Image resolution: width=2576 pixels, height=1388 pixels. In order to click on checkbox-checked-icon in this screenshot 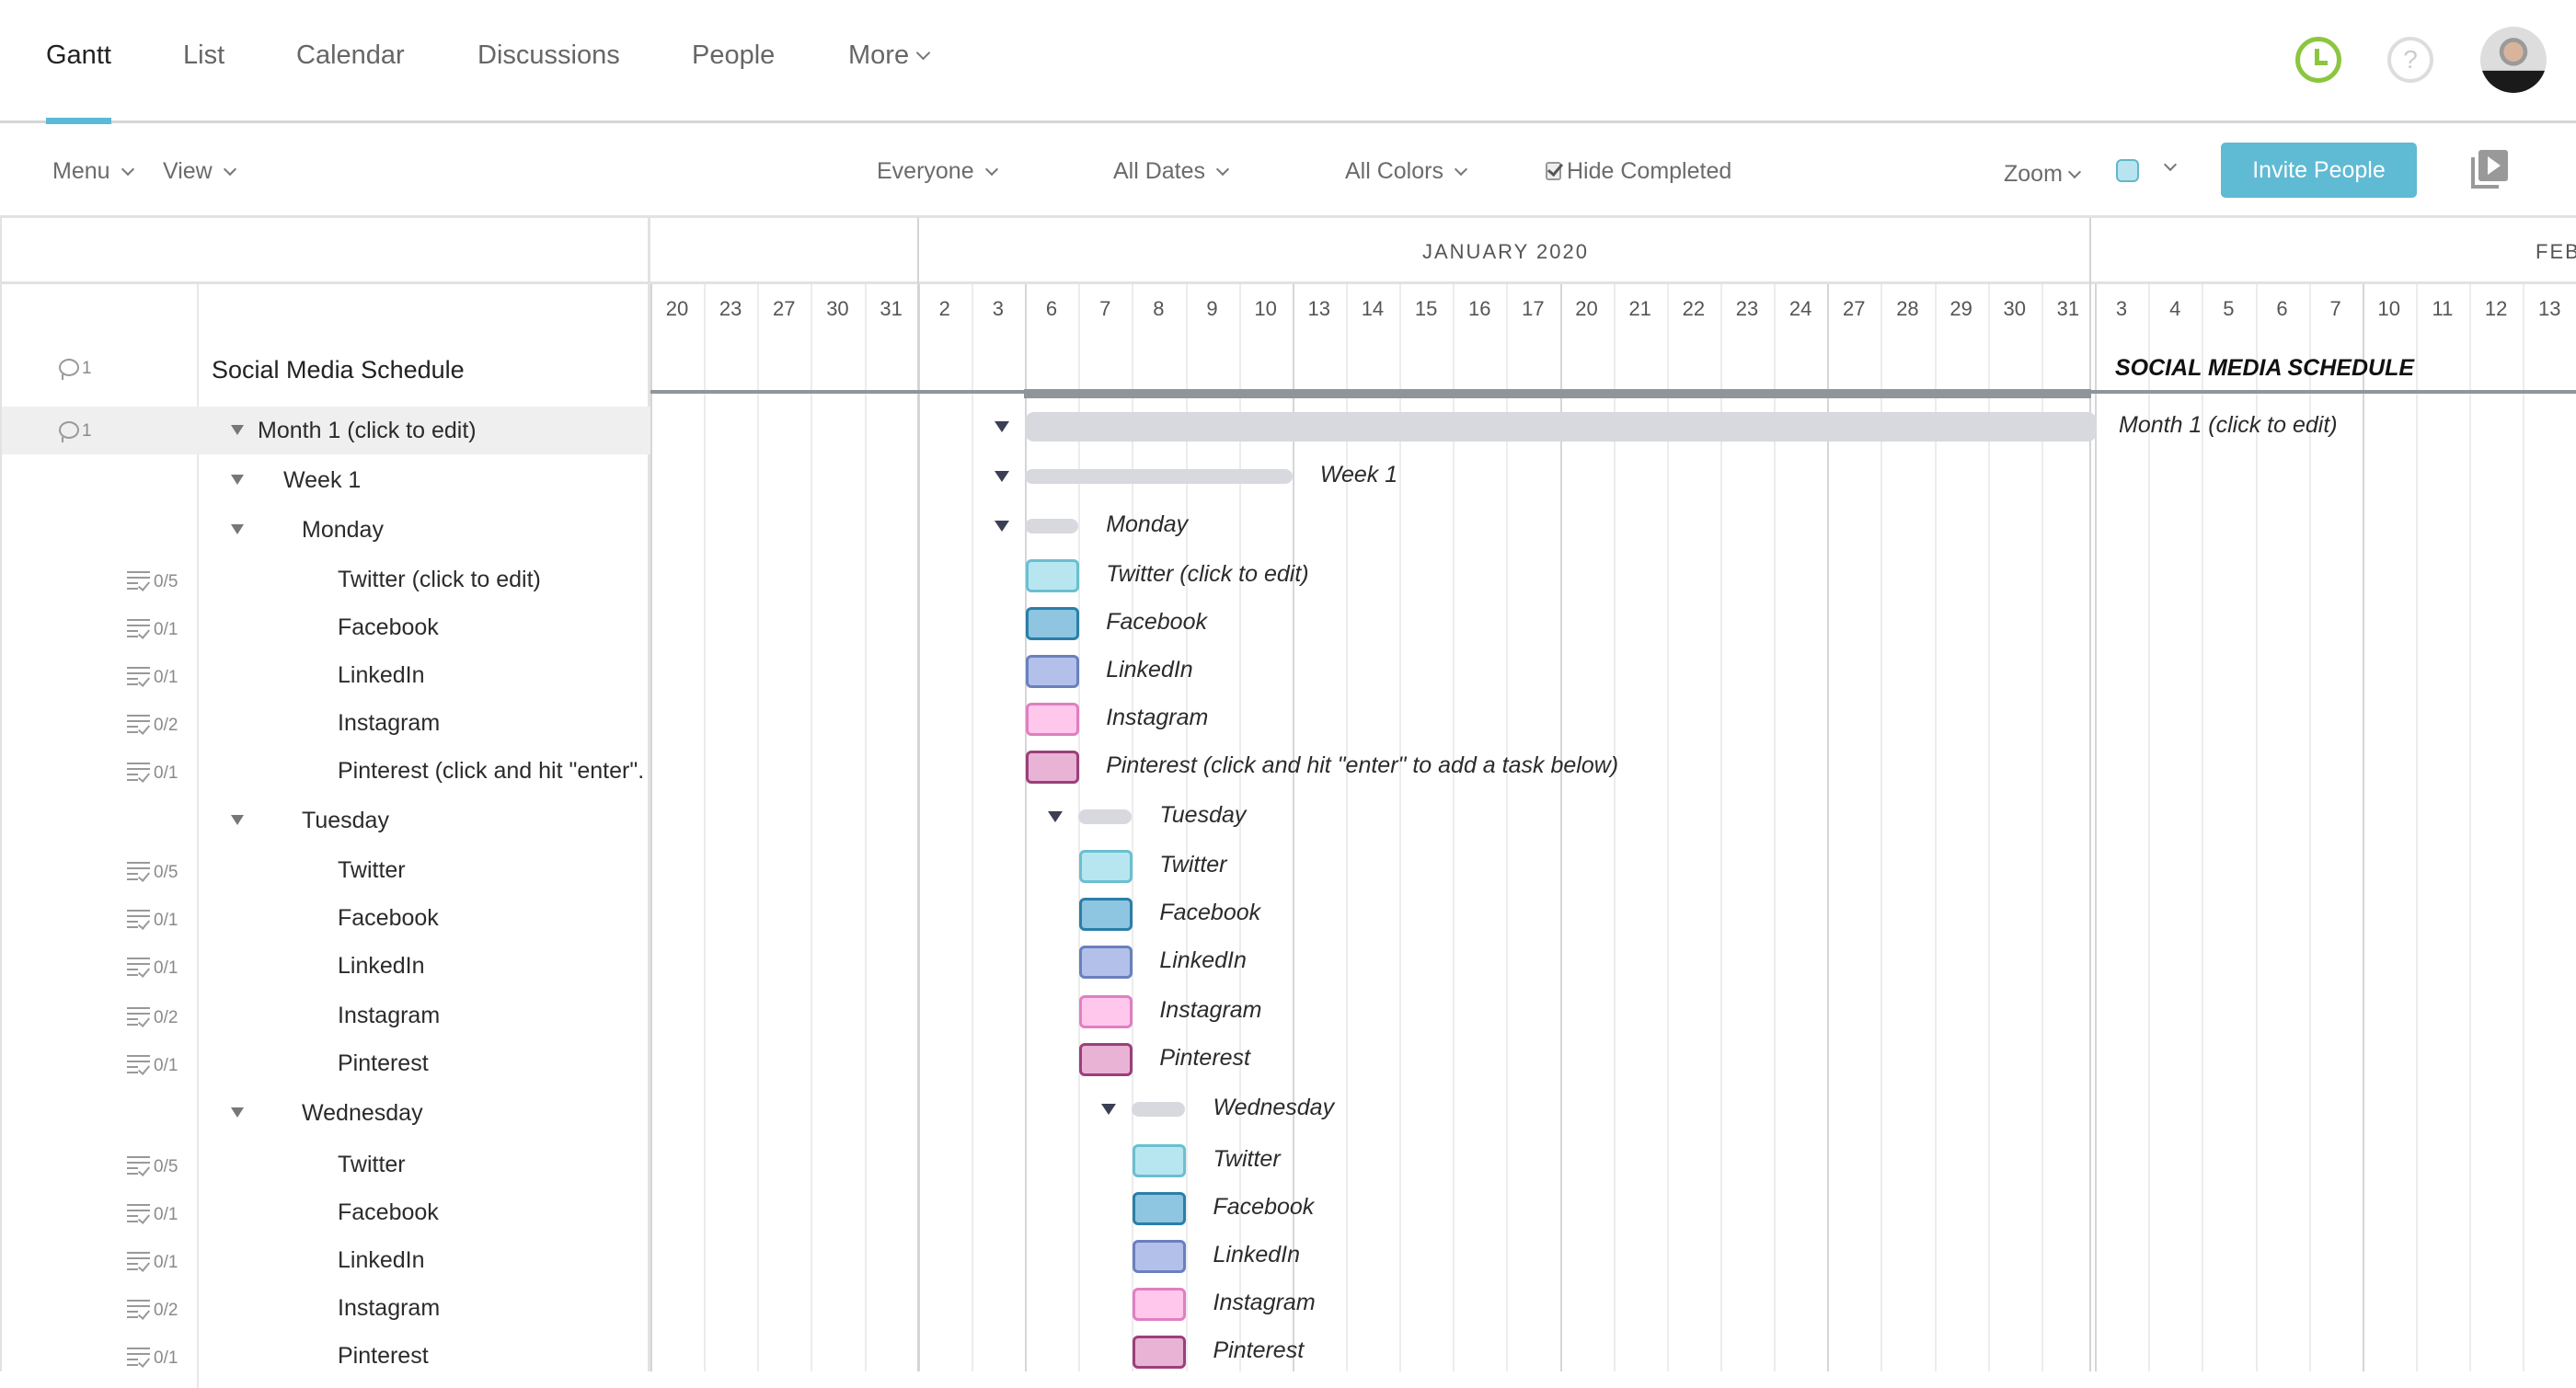, I will do `click(1553, 171)`.